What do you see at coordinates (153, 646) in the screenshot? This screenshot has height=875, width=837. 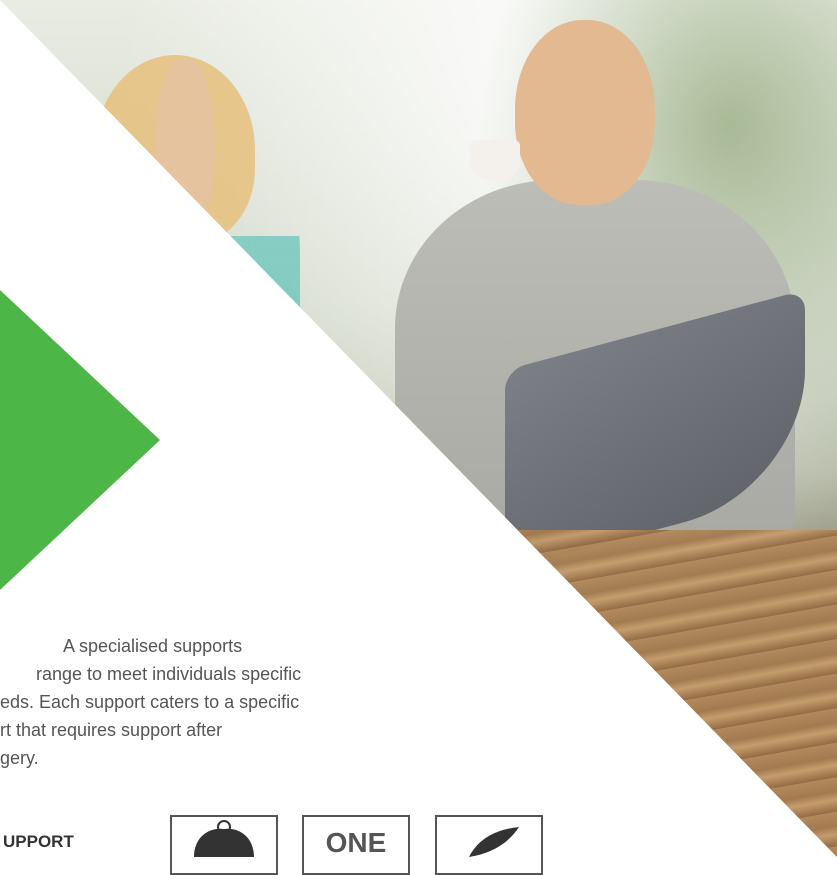 I see `description-line: A specialised supports` at bounding box center [153, 646].